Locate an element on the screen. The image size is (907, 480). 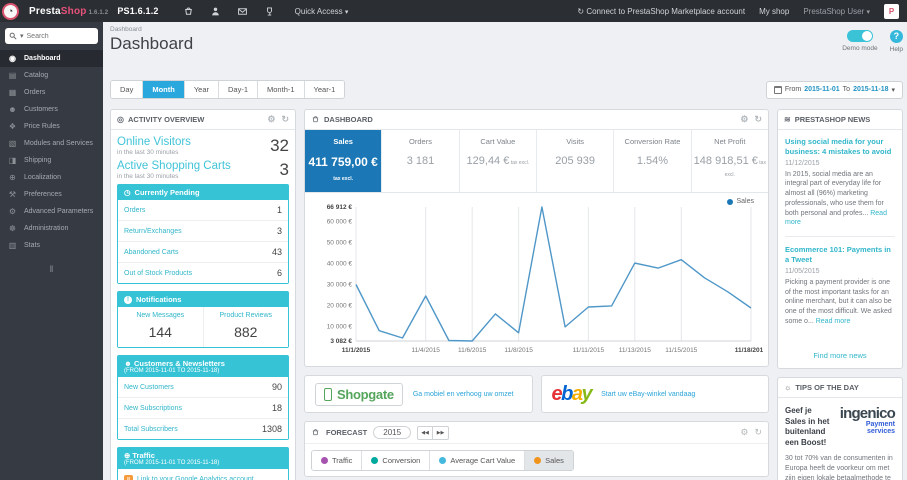
sidebar-item-advanced-parameters: ⚙ Advanced Parameters is located at coordinates (51, 211).